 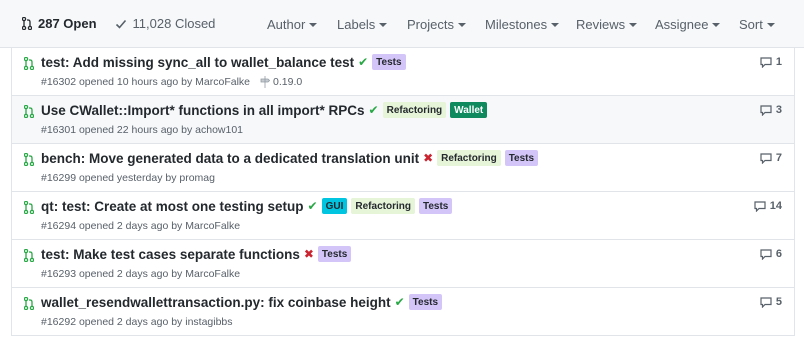 What do you see at coordinates (197, 178) in the screenshot?
I see `issue-author-link: promag` at bounding box center [197, 178].